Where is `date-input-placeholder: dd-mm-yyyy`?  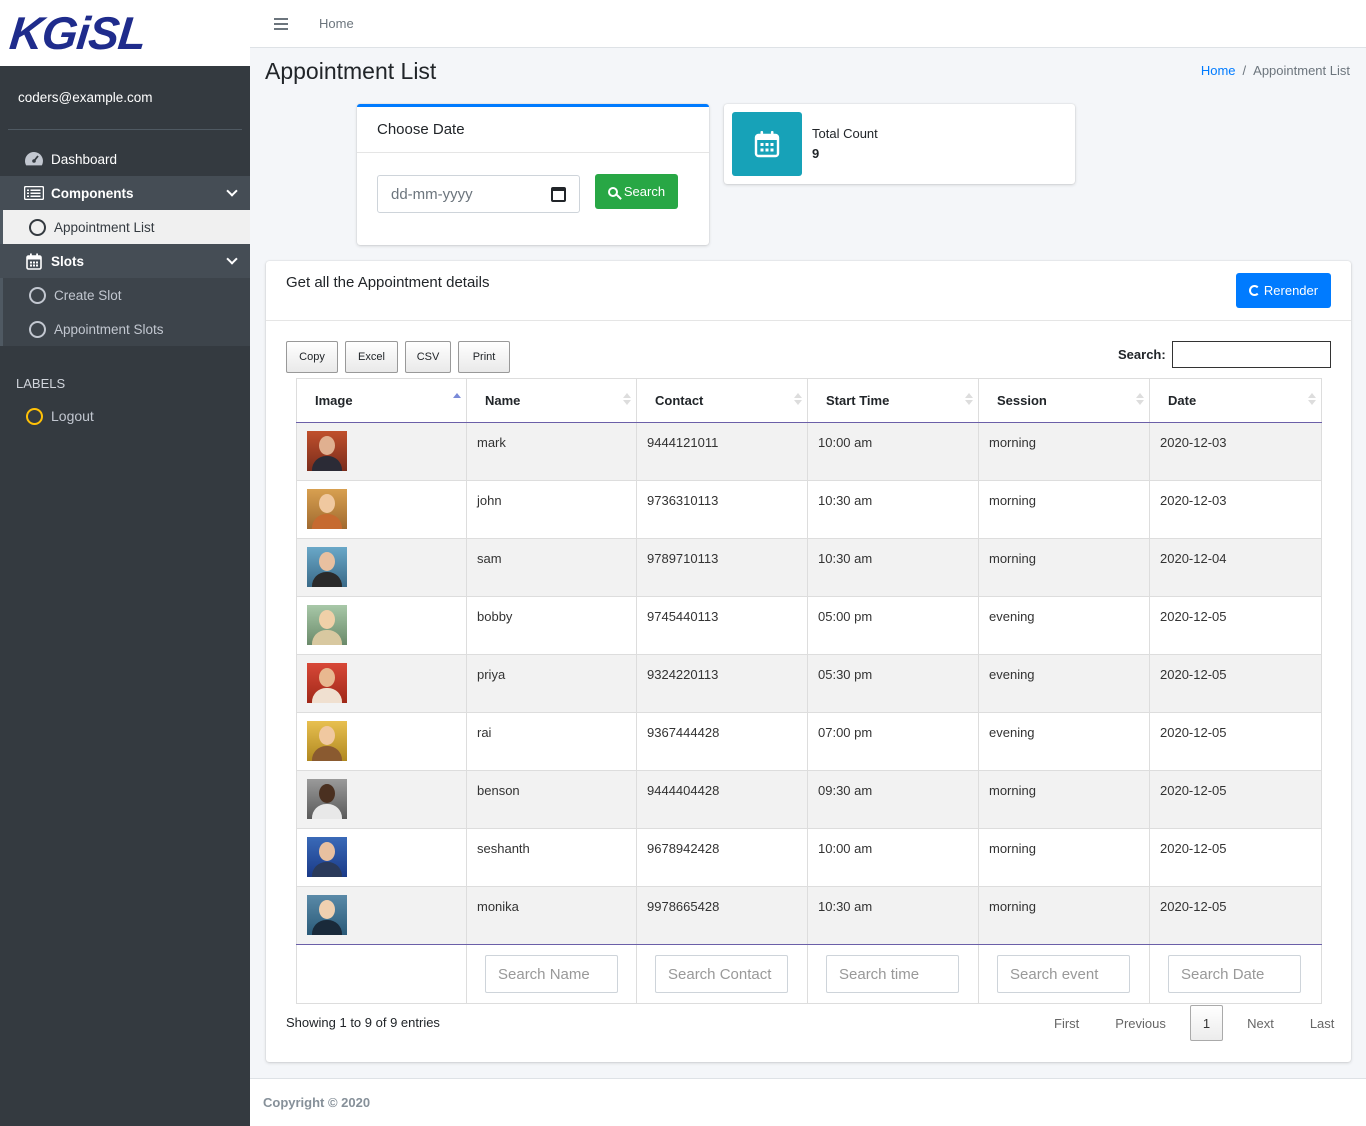
date-input-placeholder: dd-mm-yyyy is located at coordinates (432, 194).